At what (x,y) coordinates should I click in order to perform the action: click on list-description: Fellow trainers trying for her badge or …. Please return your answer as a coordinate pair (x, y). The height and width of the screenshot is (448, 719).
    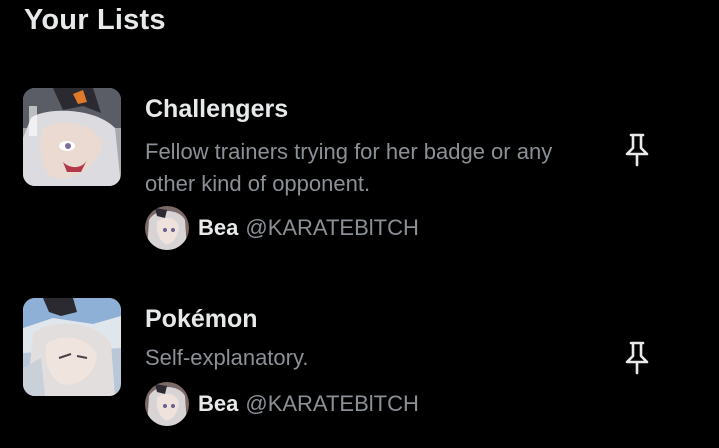
    Looking at the image, I should click on (349, 167).